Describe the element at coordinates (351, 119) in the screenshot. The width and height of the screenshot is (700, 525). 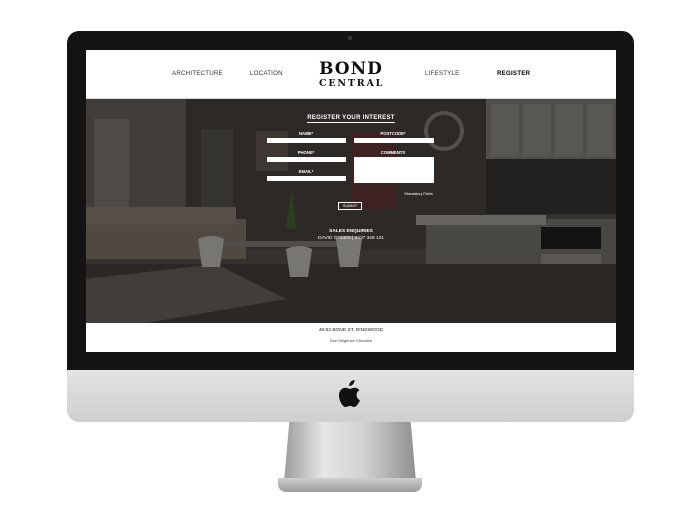
I see `register-form-title: REGISTER YOUR INTEREST` at that location.